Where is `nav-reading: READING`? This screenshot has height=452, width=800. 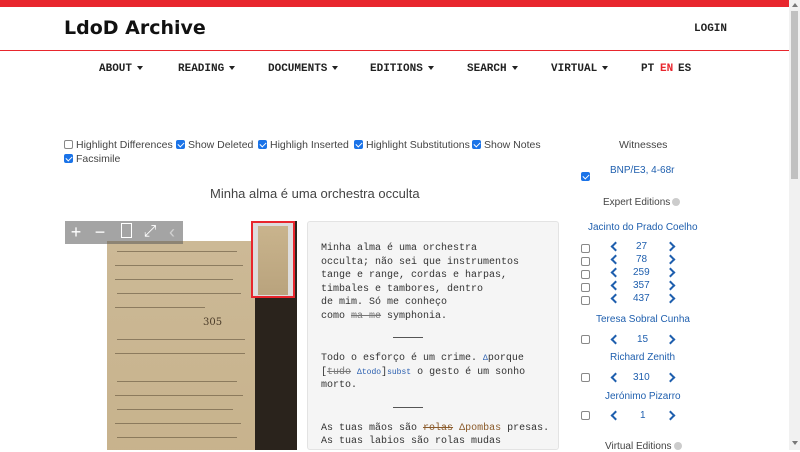 nav-reading: READING is located at coordinates (207, 69).